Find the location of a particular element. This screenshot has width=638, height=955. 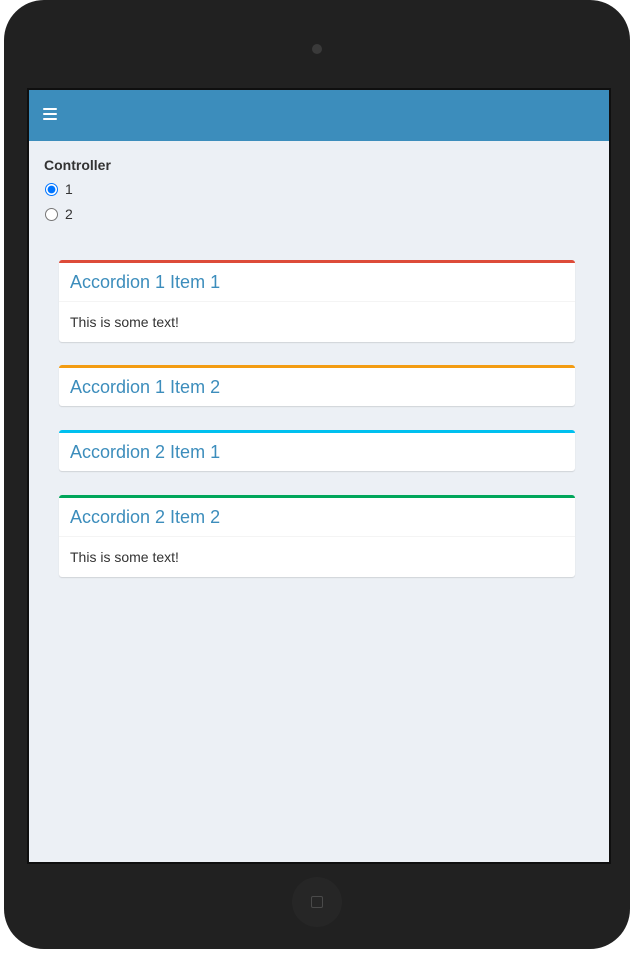

accordion-2-item-2-header: Accordion 2 Item 2 is located at coordinates (317, 517).